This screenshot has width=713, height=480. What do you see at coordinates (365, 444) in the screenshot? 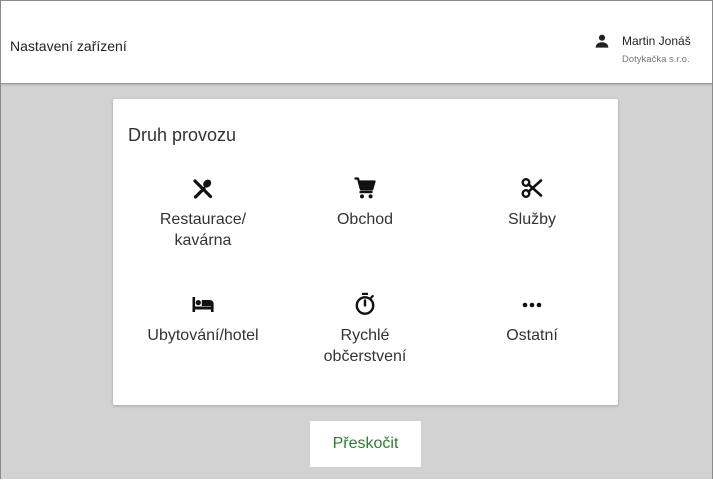
I see `skip-button: Přeskočit` at bounding box center [365, 444].